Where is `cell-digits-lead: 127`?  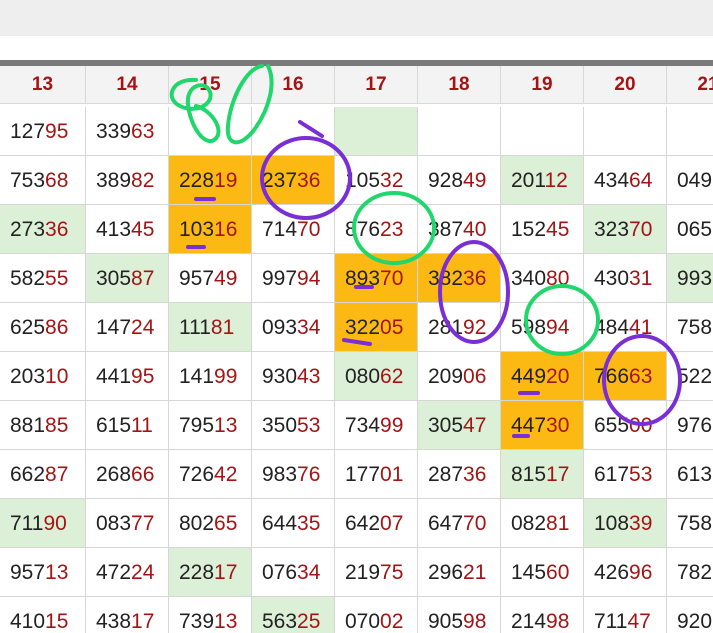
cell-digits-lead: 127 is located at coordinates (28, 131).